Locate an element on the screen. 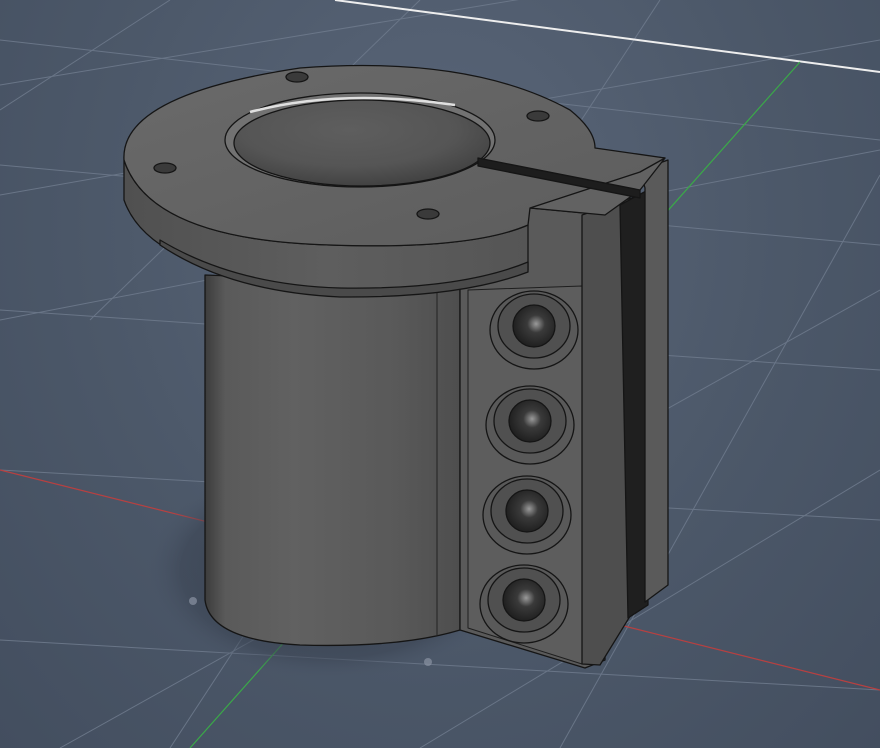 The height and width of the screenshot is (748, 880). bore-opening is located at coordinates (362, 143).